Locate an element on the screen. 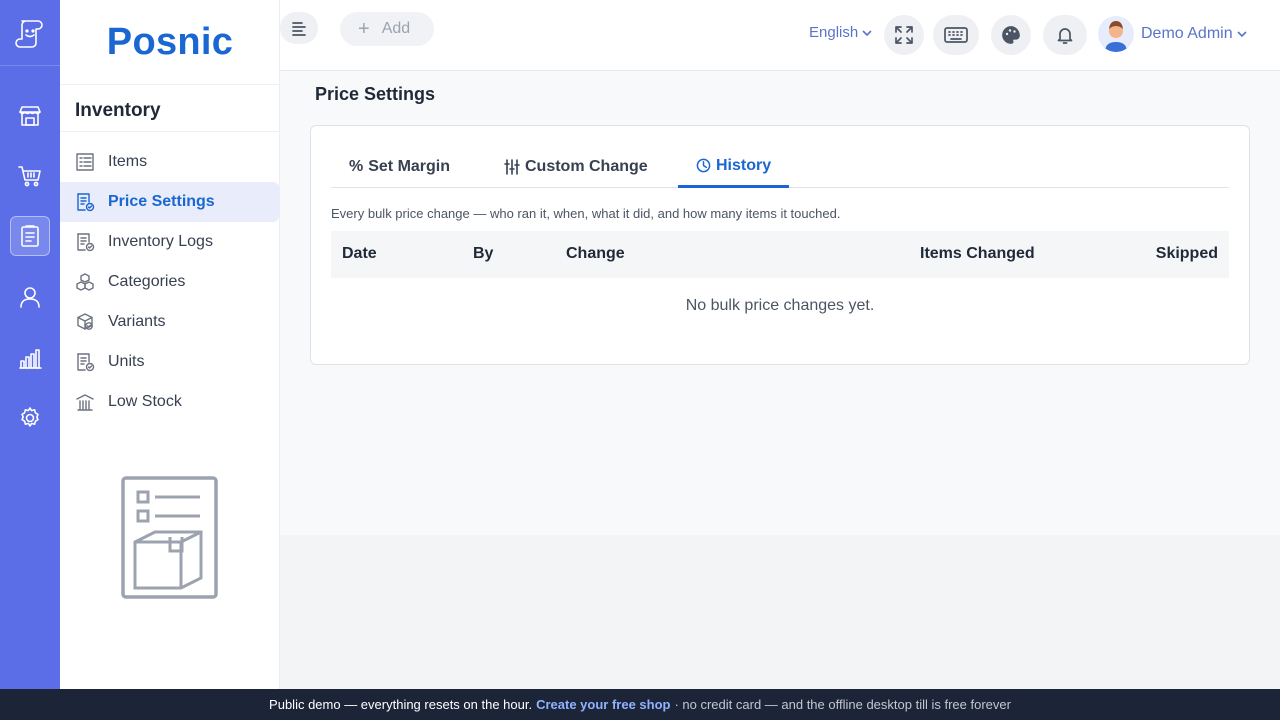 The width and height of the screenshot is (1280, 720). tab-label: Custom Change is located at coordinates (586, 166).